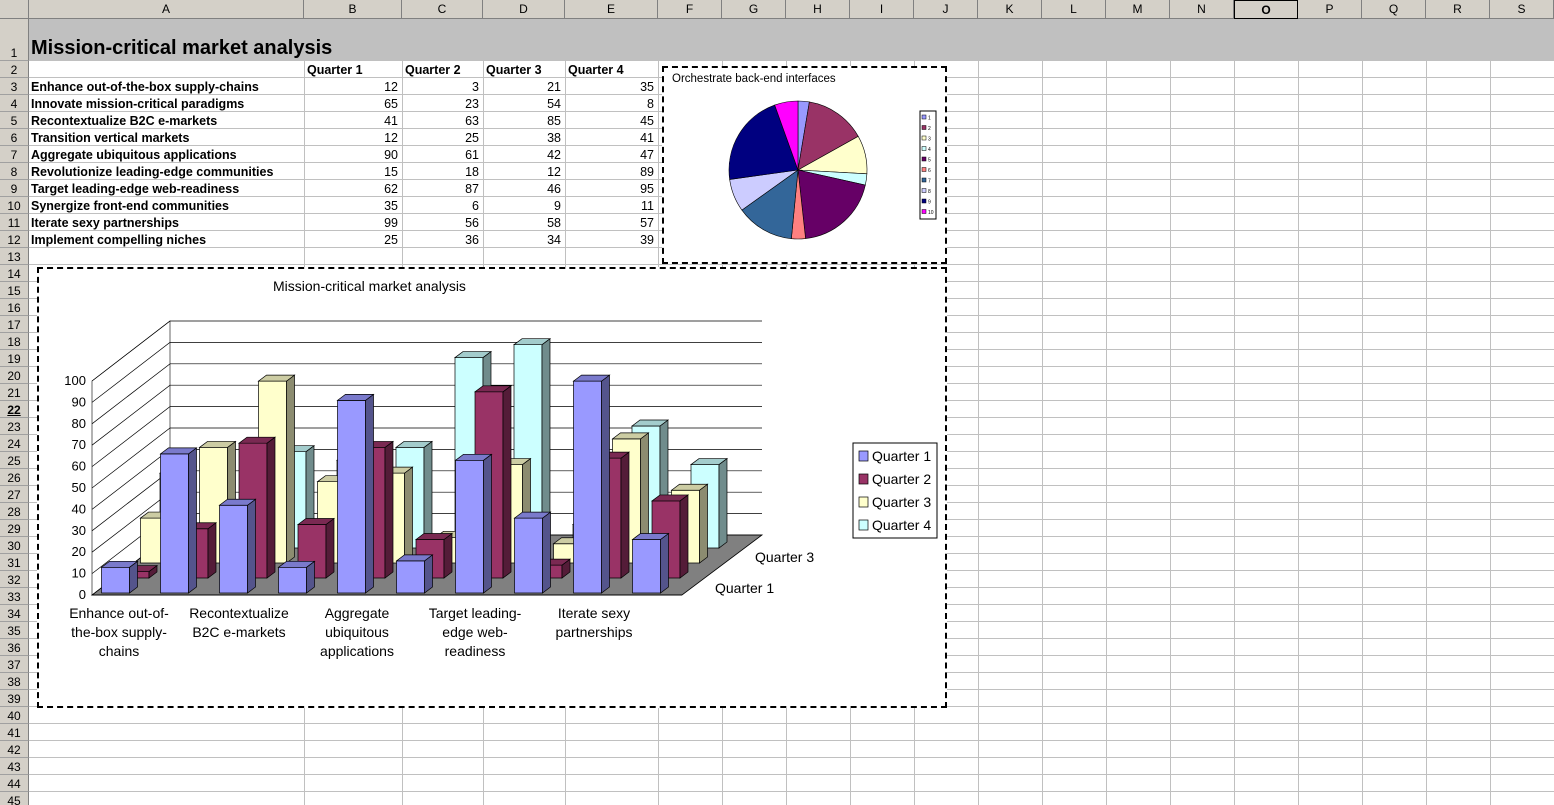  Describe the element at coordinates (440, 104) in the screenshot. I see `value-cell: 23` at that location.